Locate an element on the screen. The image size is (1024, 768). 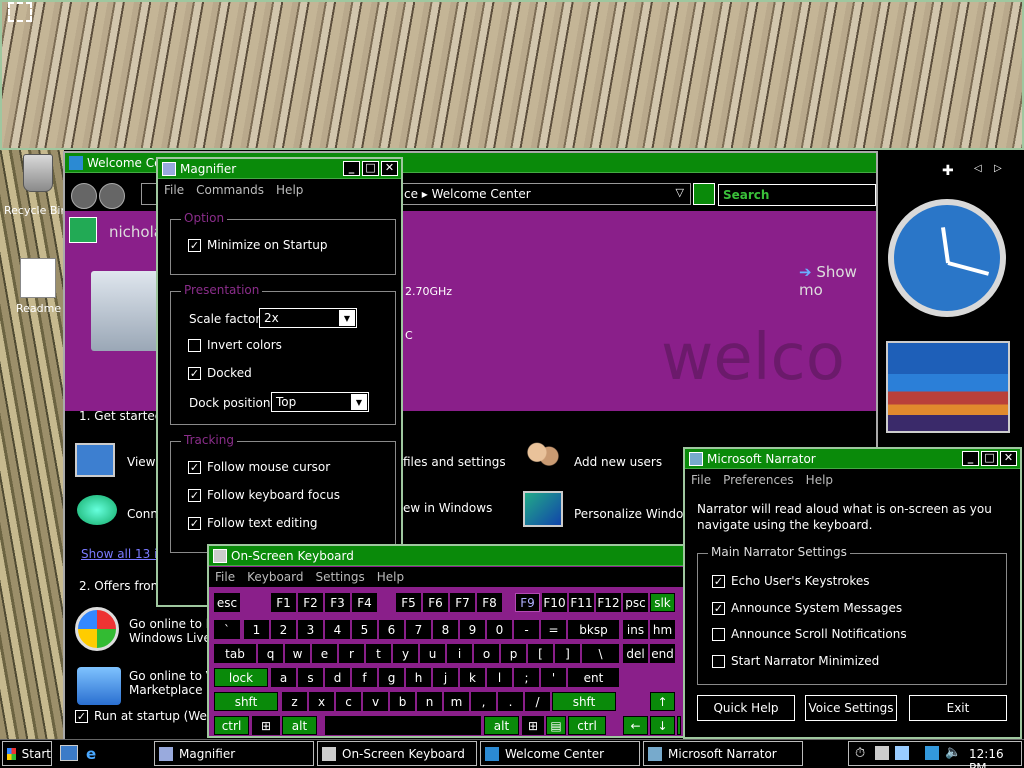
search-input: Search is located at coordinates (797, 195).